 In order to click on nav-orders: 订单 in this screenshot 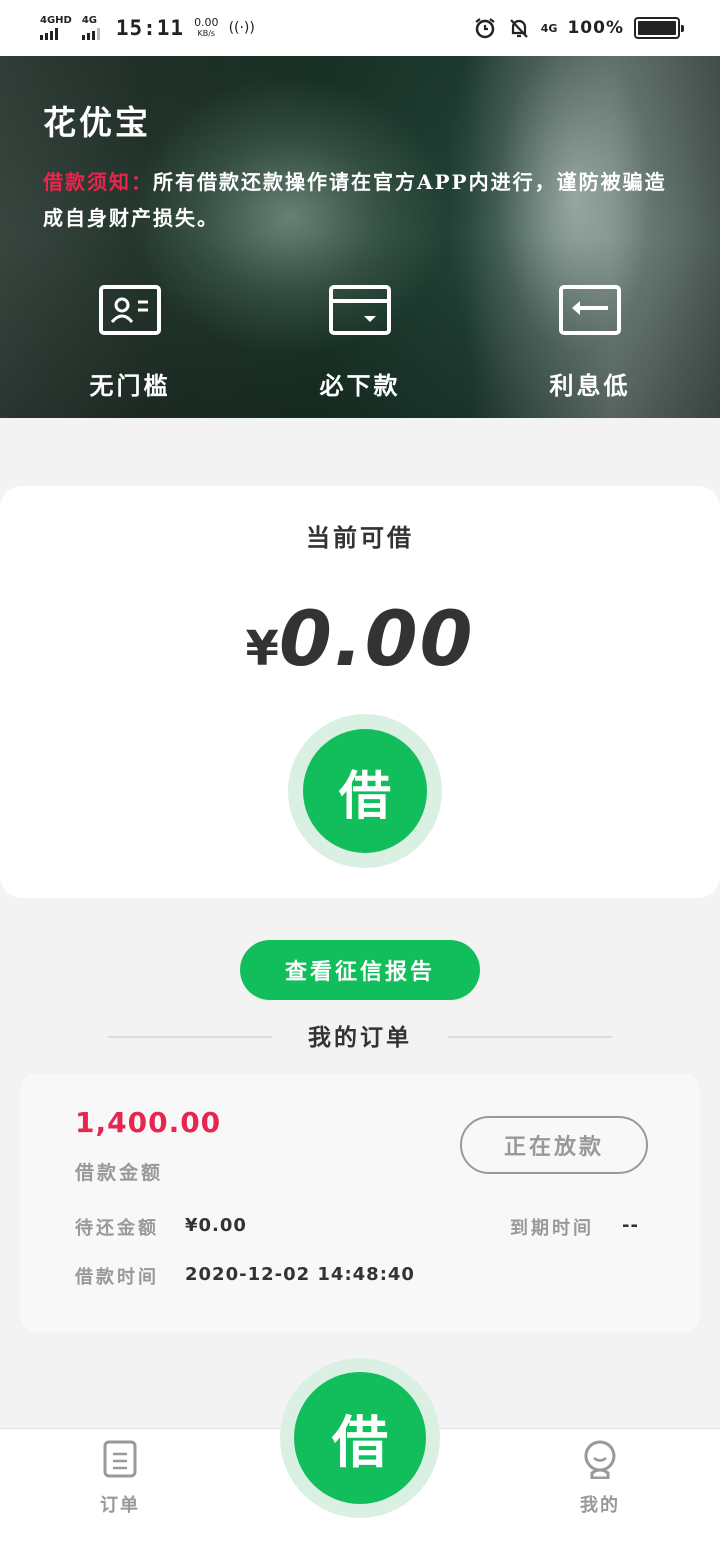, I will do `click(120, 1478)`.